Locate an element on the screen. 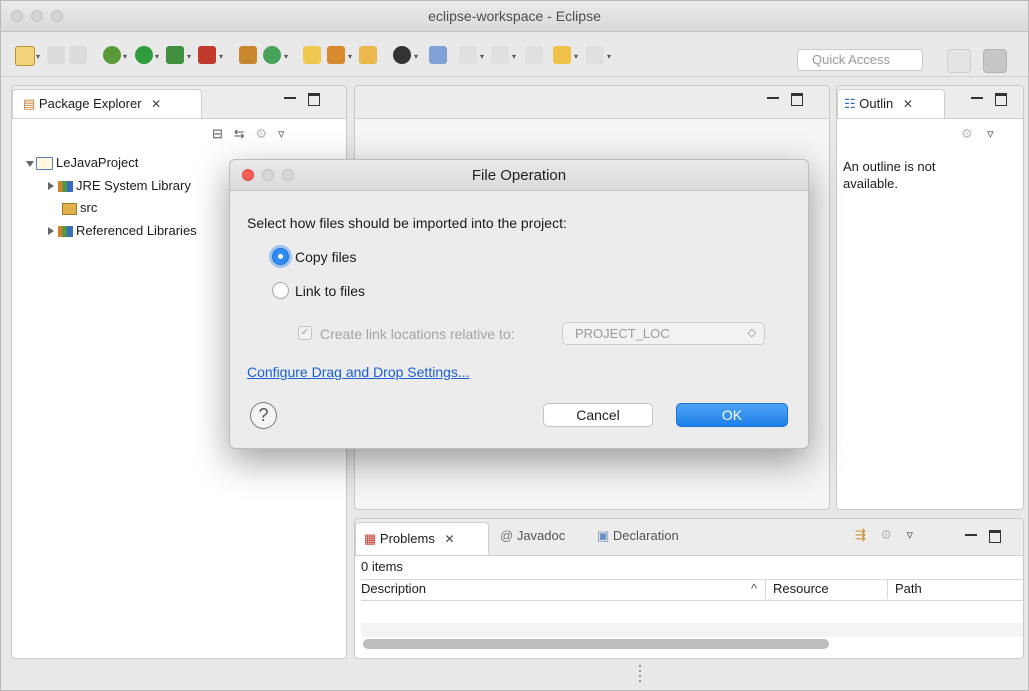 This screenshot has height=691, width=1029. previous-annotation-icon is located at coordinates (500, 55).